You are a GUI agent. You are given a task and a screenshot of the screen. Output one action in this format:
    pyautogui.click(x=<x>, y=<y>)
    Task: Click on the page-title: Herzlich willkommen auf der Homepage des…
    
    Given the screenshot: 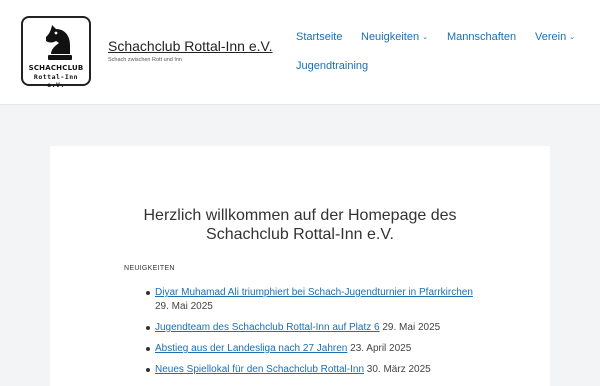 What is the action you would take?
    pyautogui.click(x=300, y=225)
    